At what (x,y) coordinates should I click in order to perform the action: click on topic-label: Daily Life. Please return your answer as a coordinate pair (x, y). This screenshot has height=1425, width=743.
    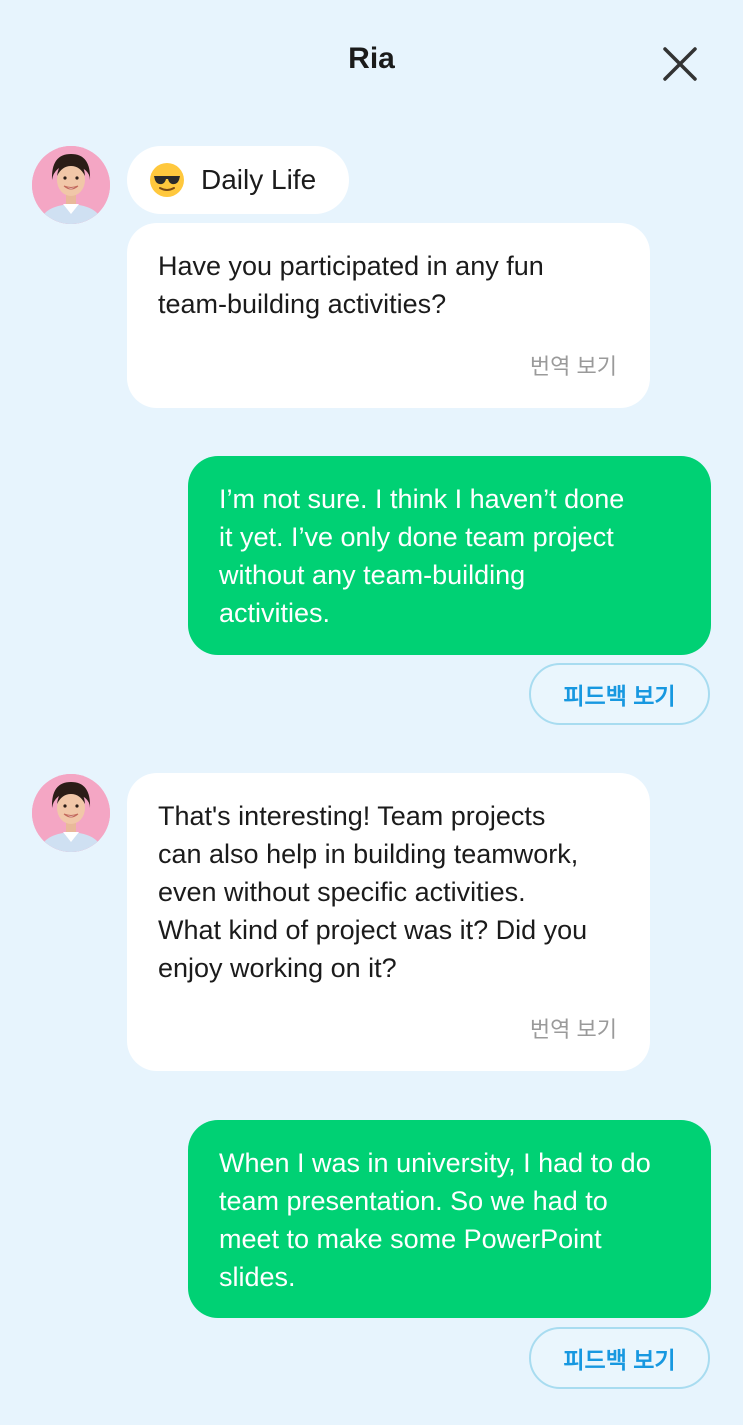
    Looking at the image, I should click on (259, 179).